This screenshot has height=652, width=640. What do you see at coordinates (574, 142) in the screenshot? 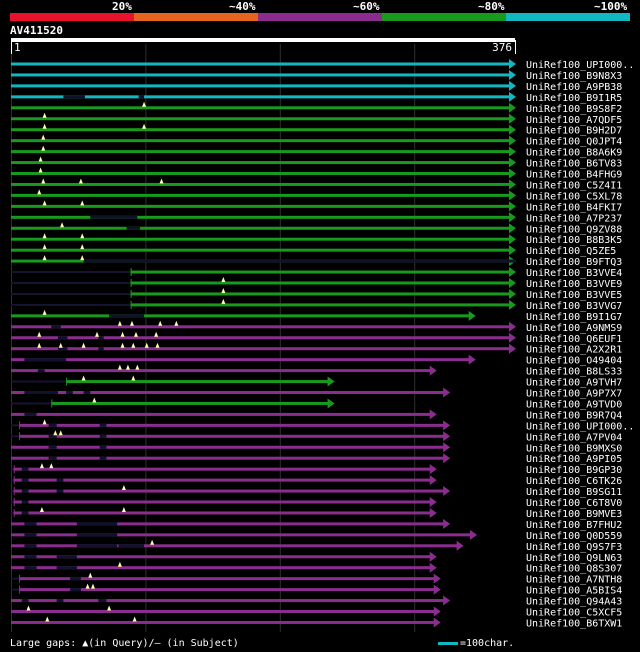
I see `hit-label: UniRef100_Q0JPT4` at bounding box center [574, 142].